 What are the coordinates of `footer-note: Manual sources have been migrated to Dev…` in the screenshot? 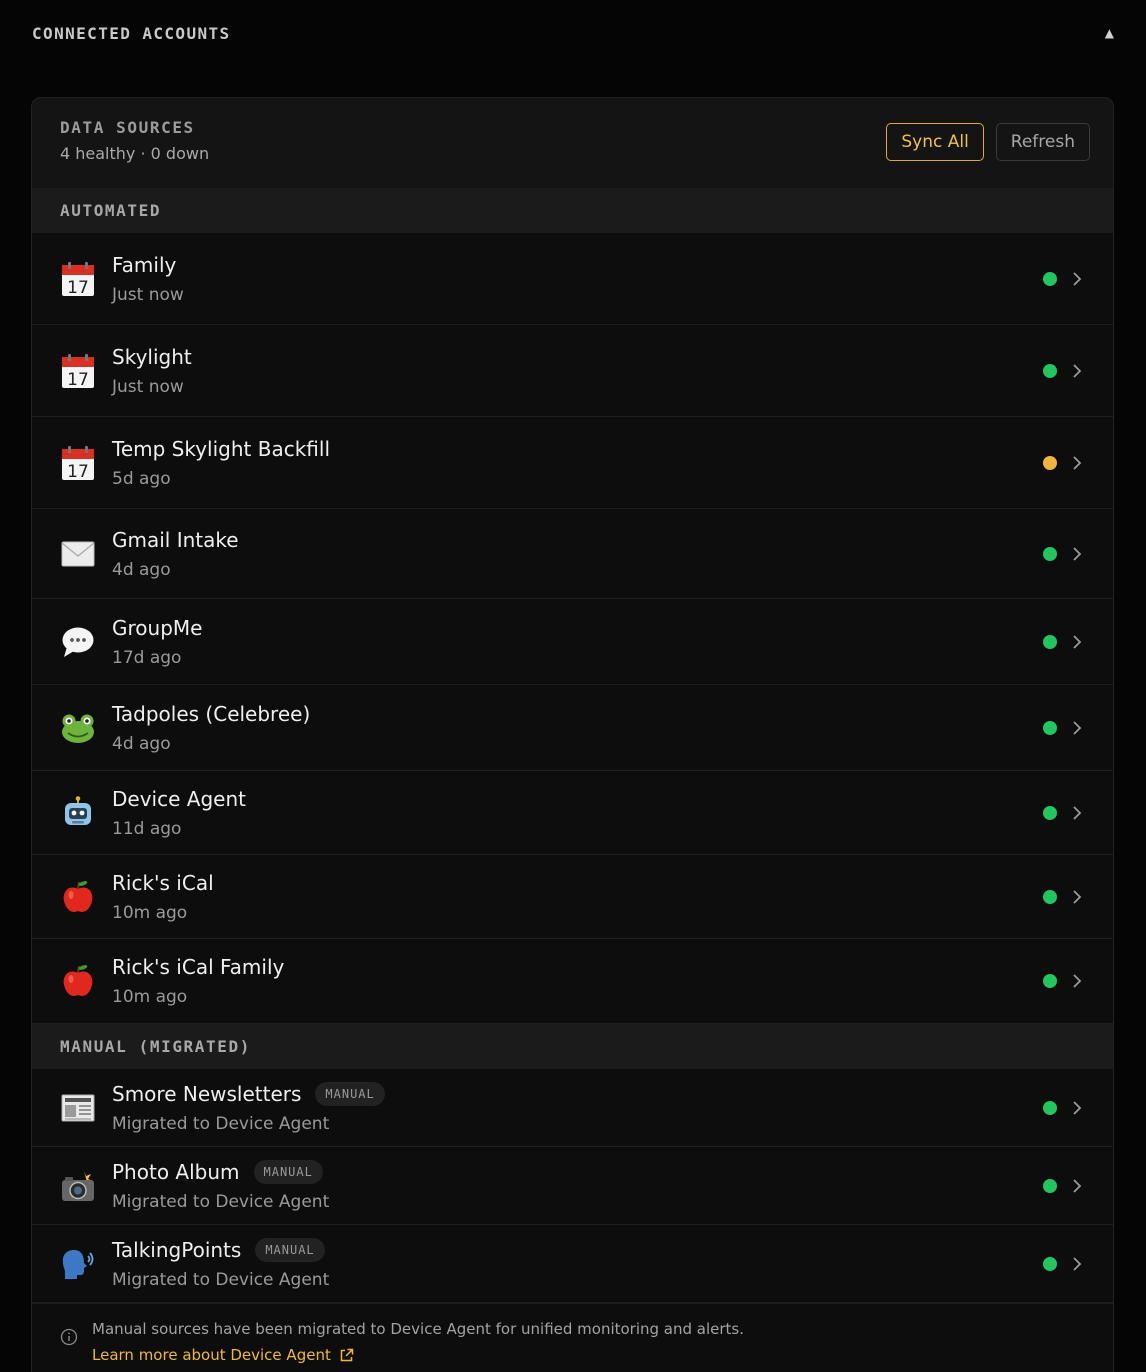 It's located at (572, 1337).